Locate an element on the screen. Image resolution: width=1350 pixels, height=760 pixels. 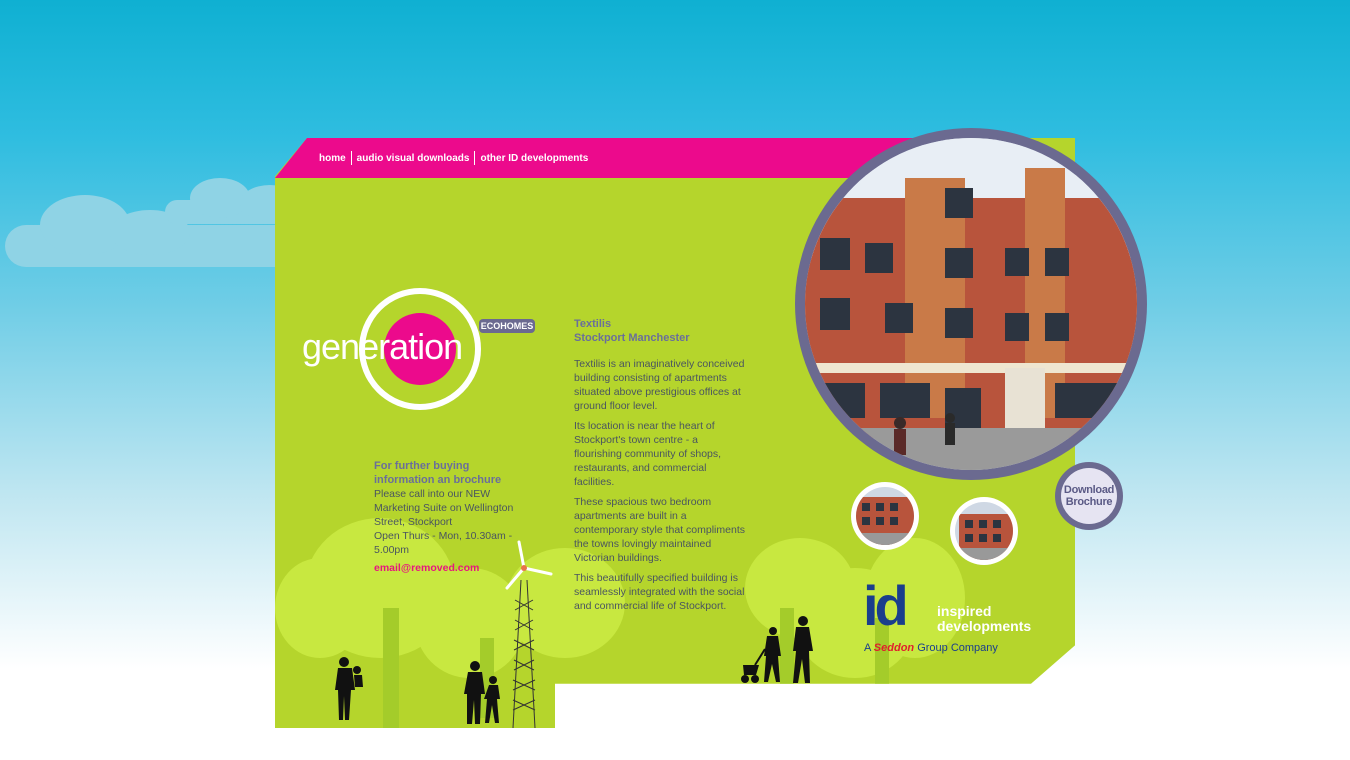
nav-audio-visual-link: audio visual downloads is located at coordinates (413, 158).